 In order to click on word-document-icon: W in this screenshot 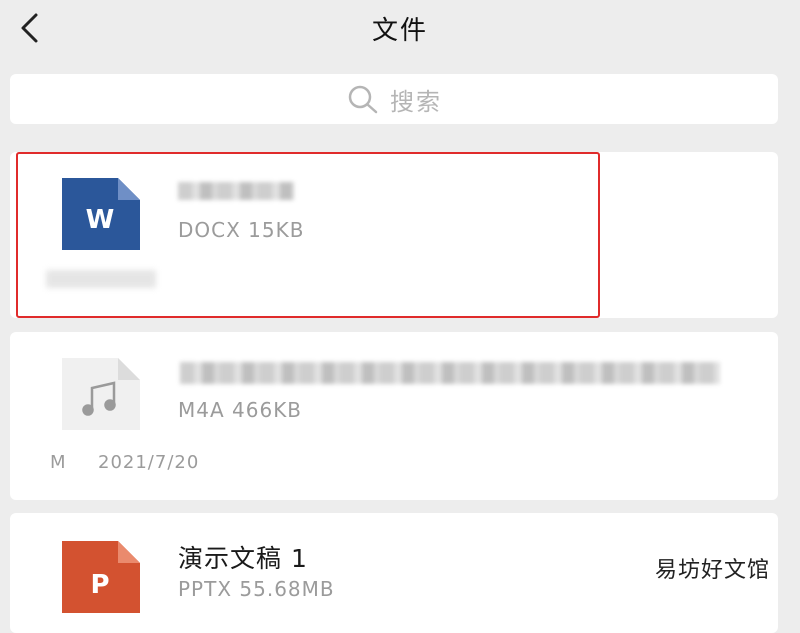, I will do `click(101, 214)`.